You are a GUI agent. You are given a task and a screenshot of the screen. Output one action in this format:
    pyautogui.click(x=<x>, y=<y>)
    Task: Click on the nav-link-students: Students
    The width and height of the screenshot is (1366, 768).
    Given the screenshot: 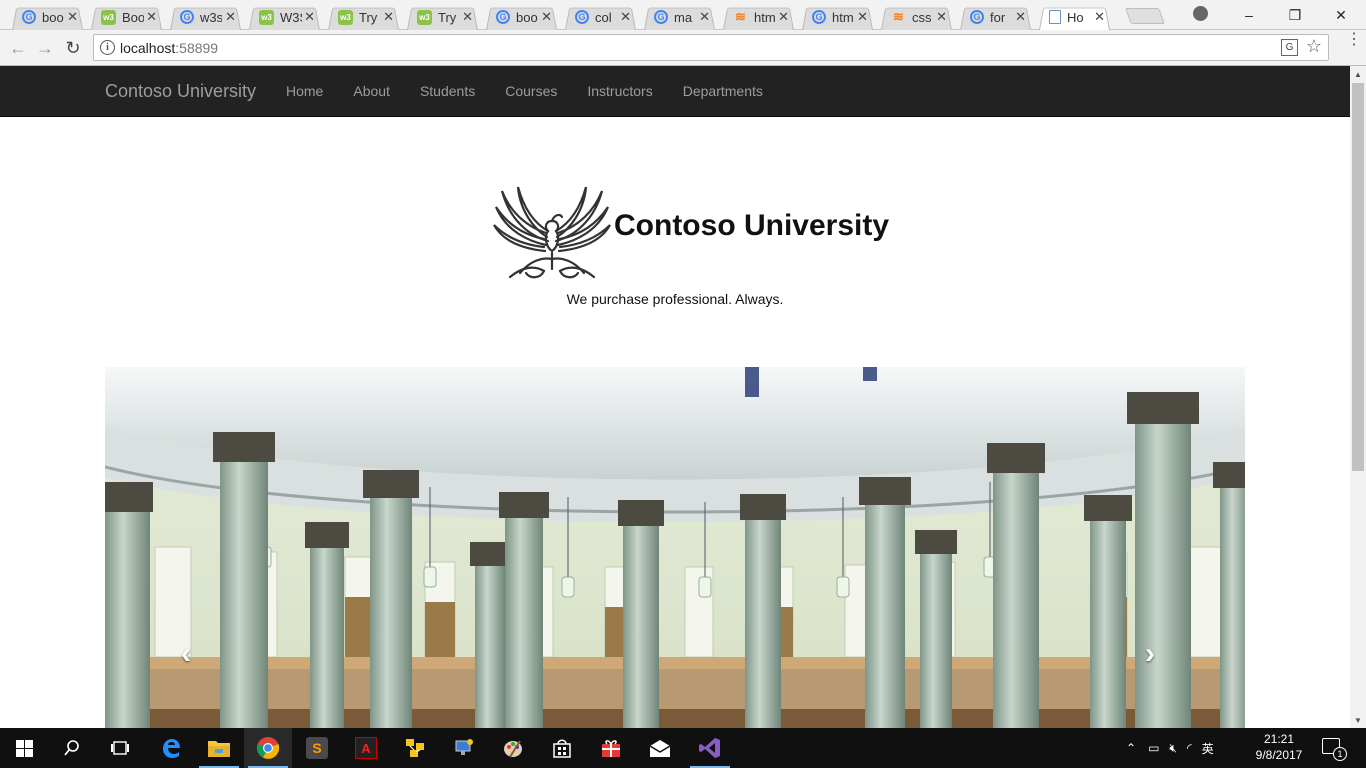 What is the action you would take?
    pyautogui.click(x=447, y=91)
    